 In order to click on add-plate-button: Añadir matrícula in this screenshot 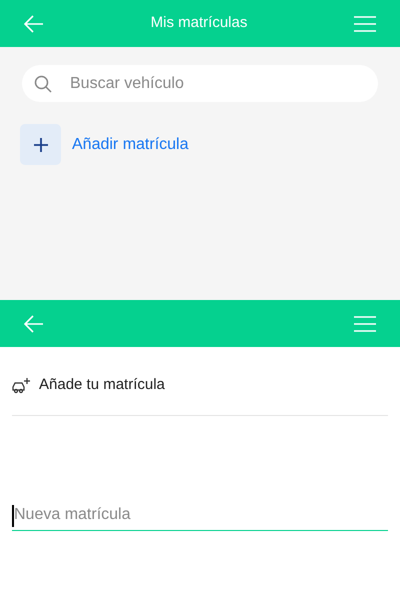, I will do `click(104, 144)`.